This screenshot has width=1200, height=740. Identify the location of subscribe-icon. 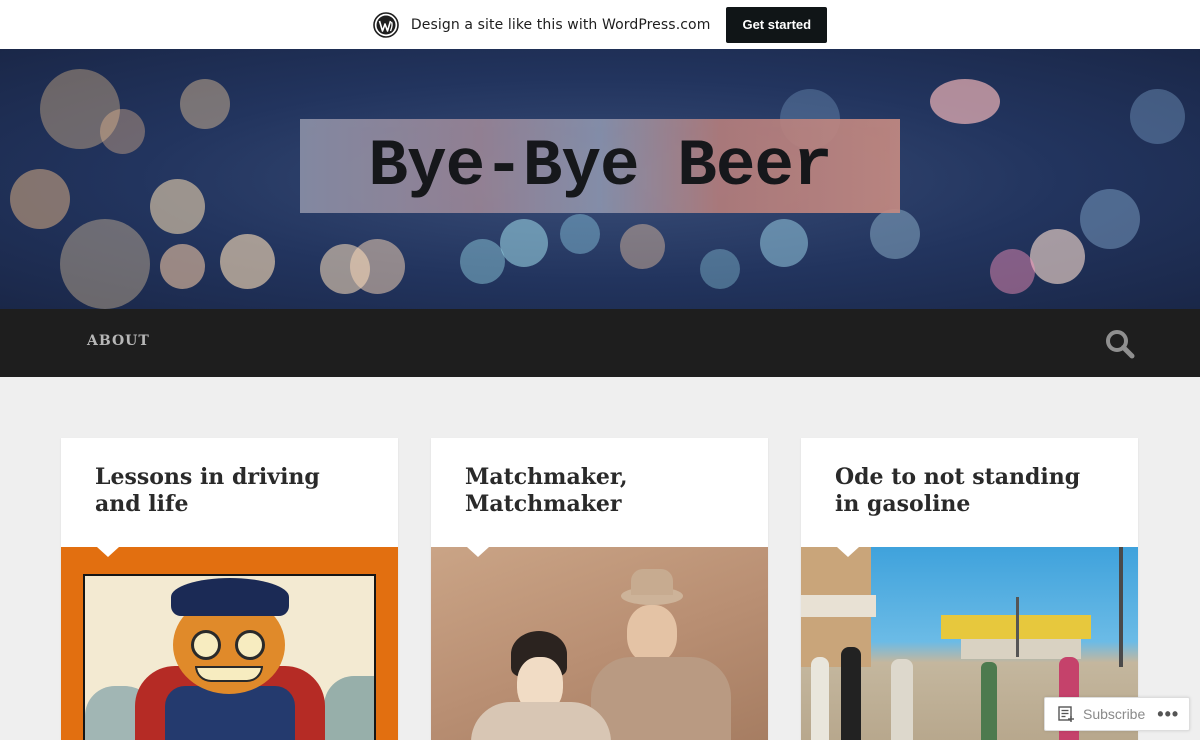
(1066, 714).